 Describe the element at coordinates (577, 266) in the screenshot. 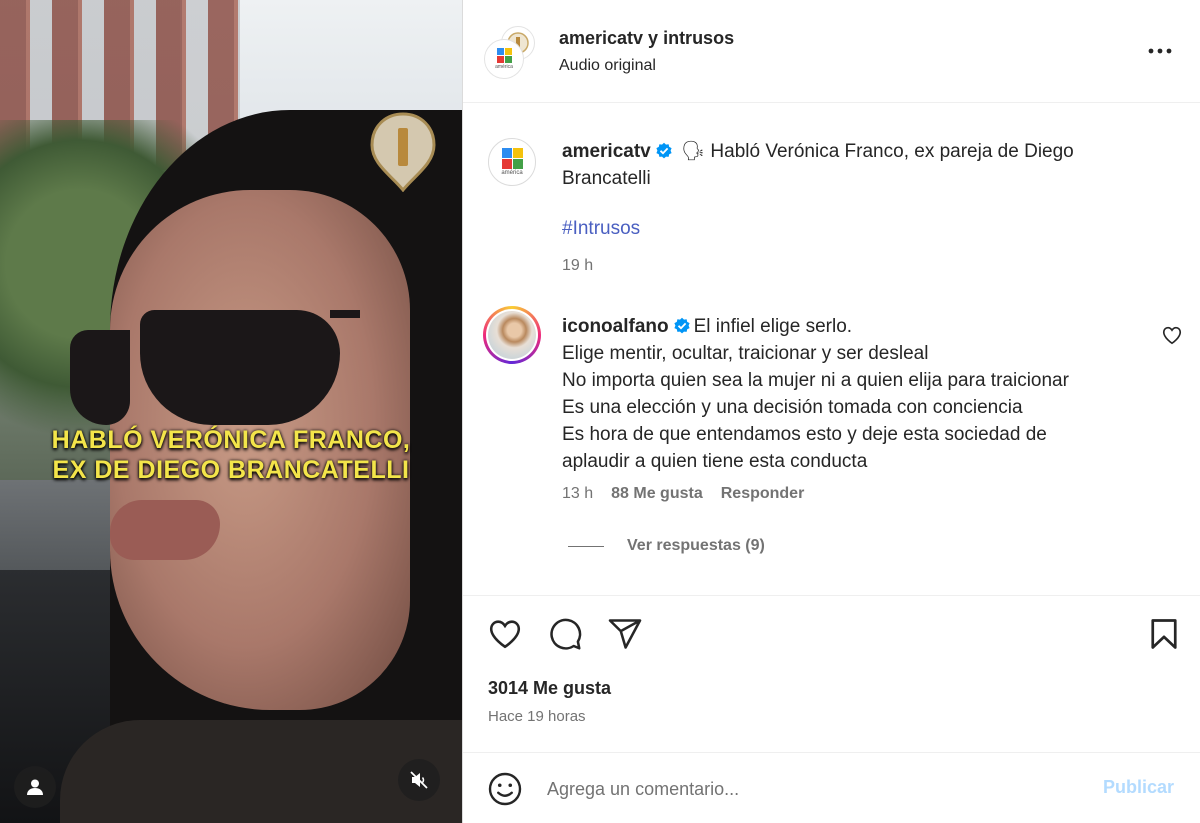

I see `post-timestamp: 19 h` at that location.